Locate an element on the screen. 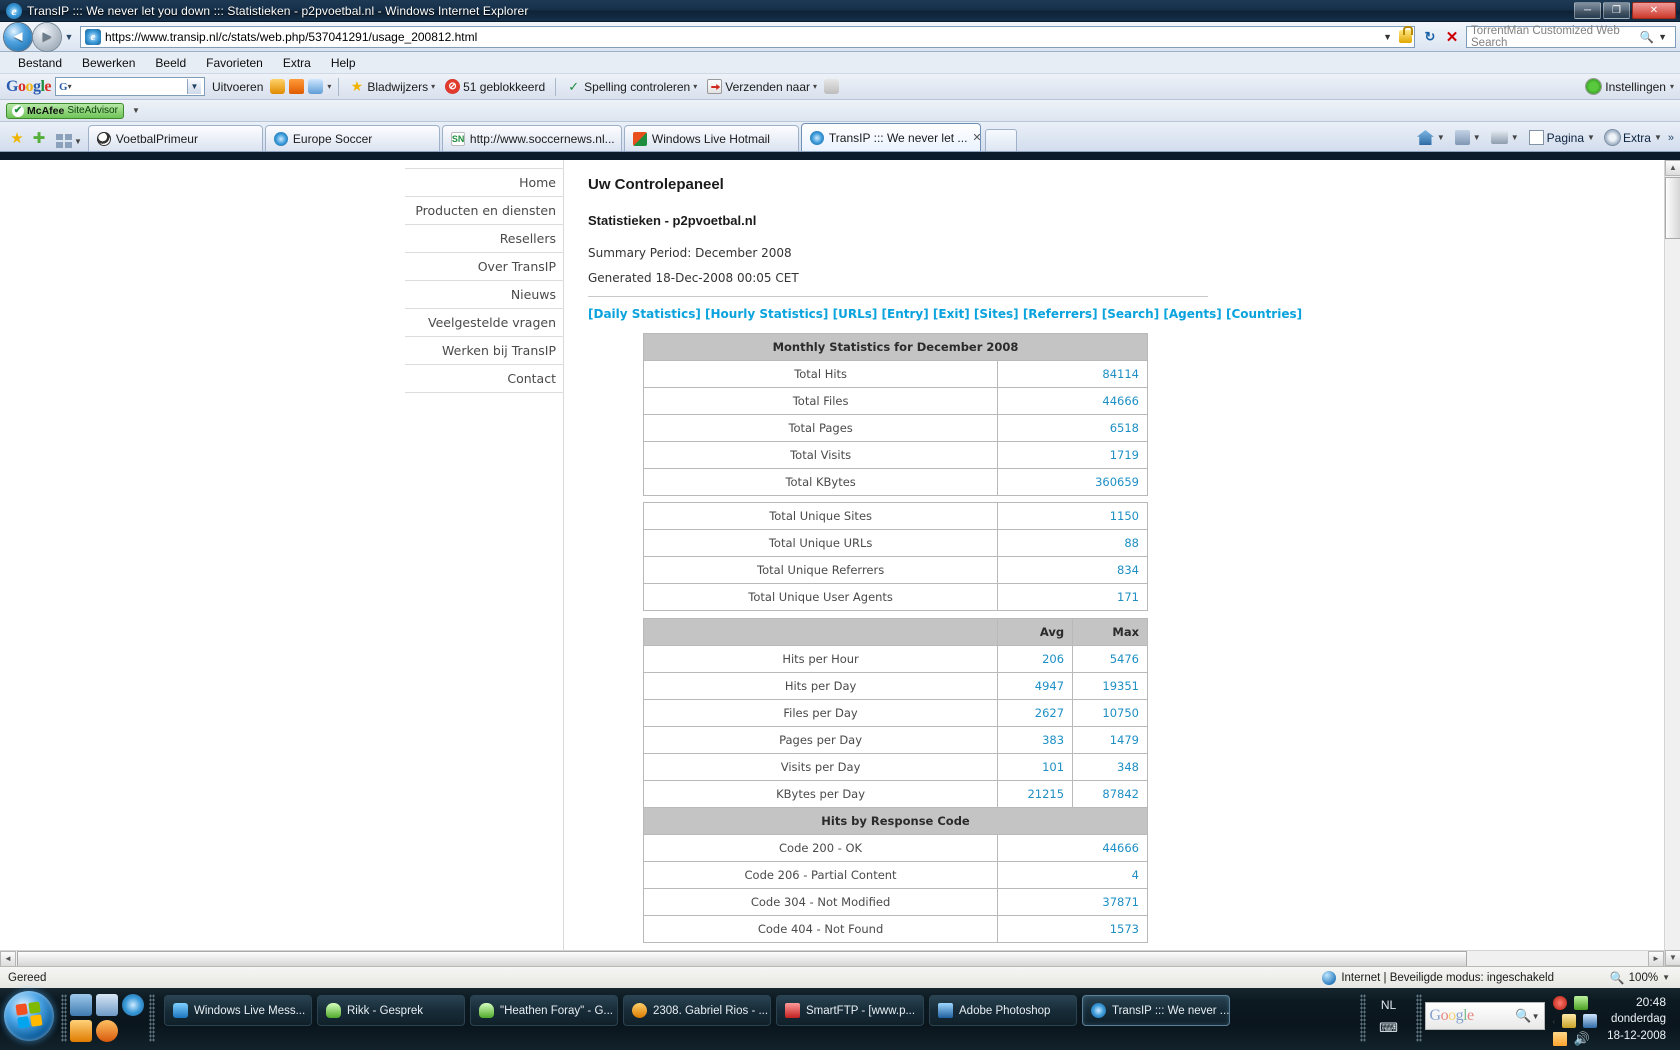  tab-voetbalprimeur: VoetbalPrimeur is located at coordinates (175, 138).